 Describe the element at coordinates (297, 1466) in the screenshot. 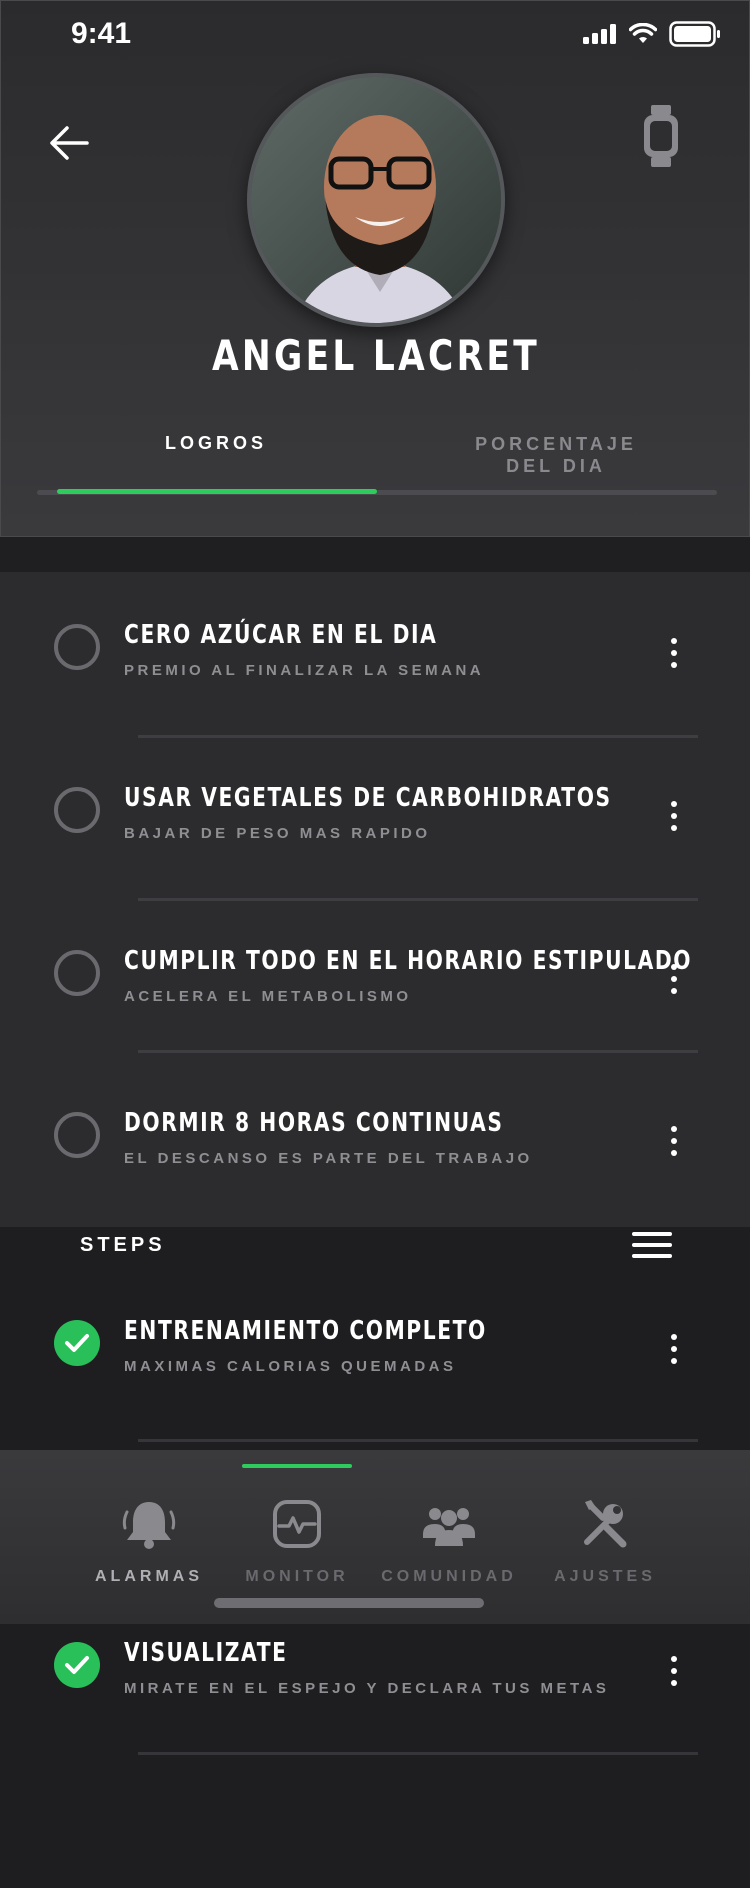

I see `tabbar-active-indicator` at that location.